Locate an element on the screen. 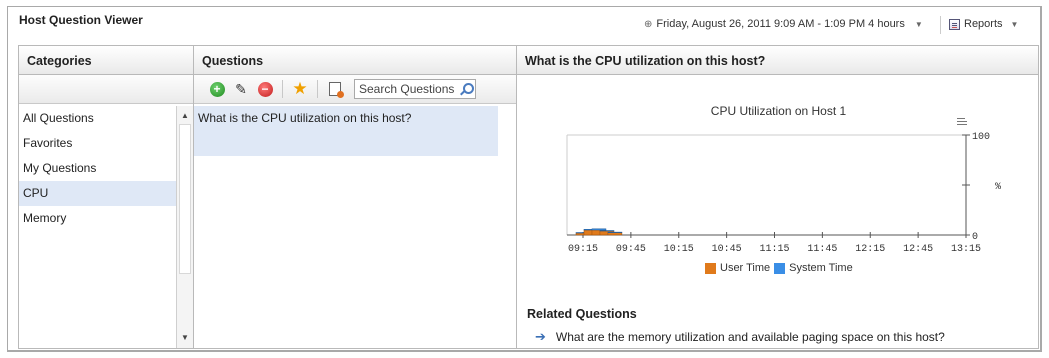 Image resolution: width=1049 pixels, height=358 pixels. remove-icon: − is located at coordinates (265, 89).